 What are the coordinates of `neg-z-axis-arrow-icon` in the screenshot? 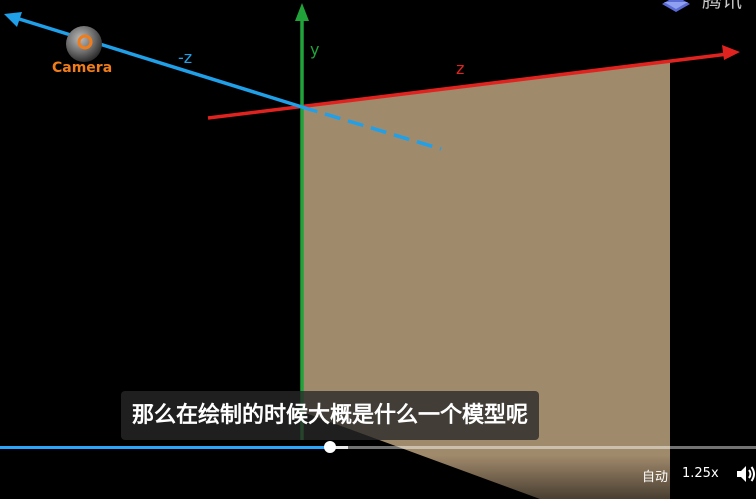 It's located at (13, 19).